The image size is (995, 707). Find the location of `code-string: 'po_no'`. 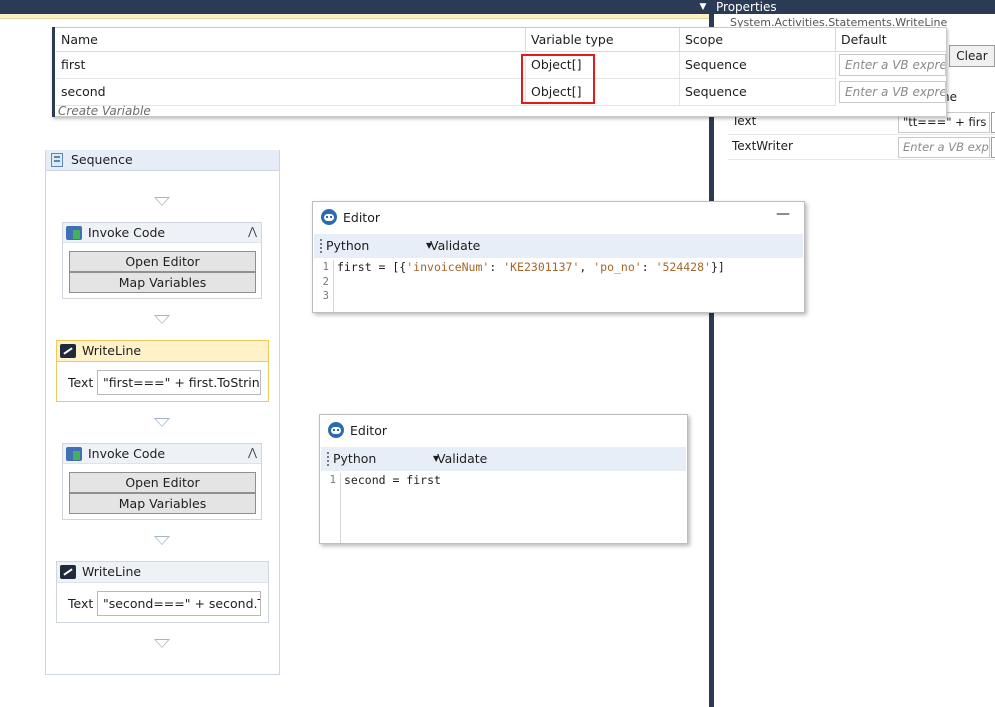

code-string: 'po_no' is located at coordinates (617, 267).